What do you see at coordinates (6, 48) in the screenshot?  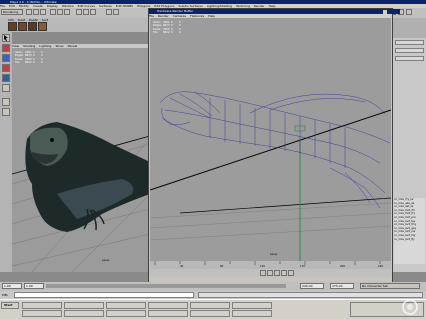 I see `lasso-tool-icon` at bounding box center [6, 48].